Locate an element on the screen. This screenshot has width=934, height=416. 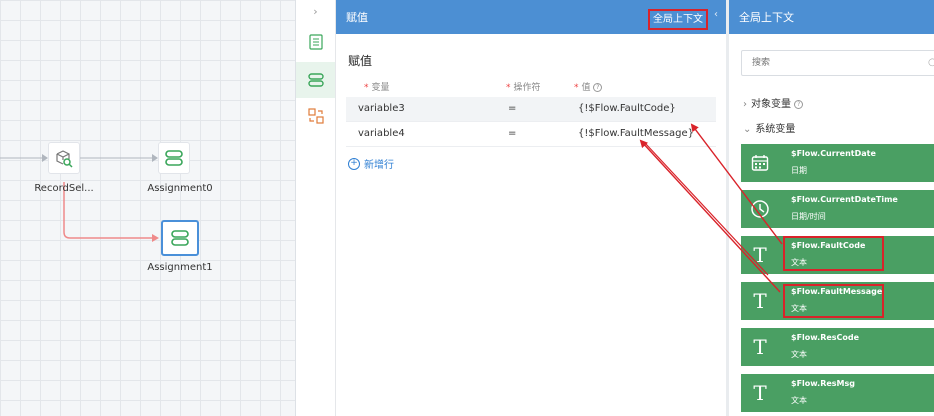
system-variable-card: T $Flow.ResMsg 文本 is located at coordinates (837, 393).